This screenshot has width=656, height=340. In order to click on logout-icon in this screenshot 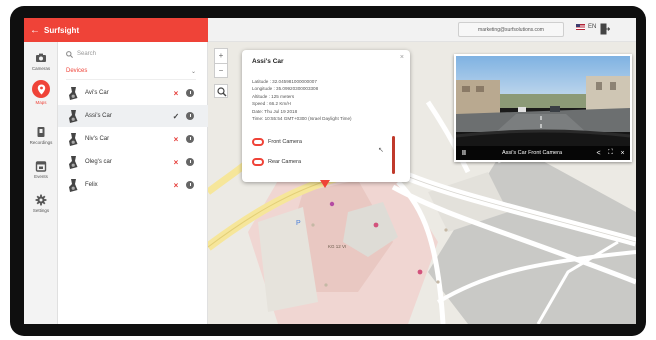, I will do `click(605, 29)`.